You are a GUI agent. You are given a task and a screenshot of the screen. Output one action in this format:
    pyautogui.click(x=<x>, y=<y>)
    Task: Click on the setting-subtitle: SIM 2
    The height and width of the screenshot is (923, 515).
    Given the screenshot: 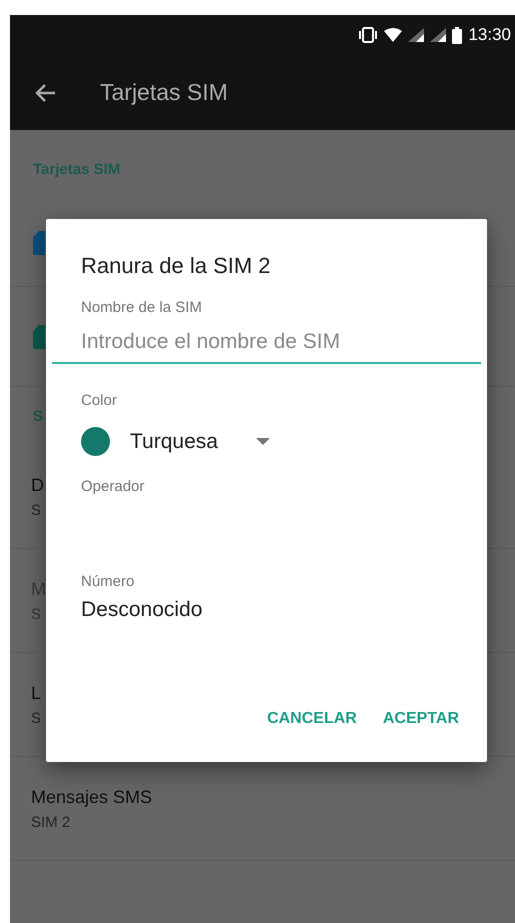 What is the action you would take?
    pyautogui.click(x=50, y=822)
    